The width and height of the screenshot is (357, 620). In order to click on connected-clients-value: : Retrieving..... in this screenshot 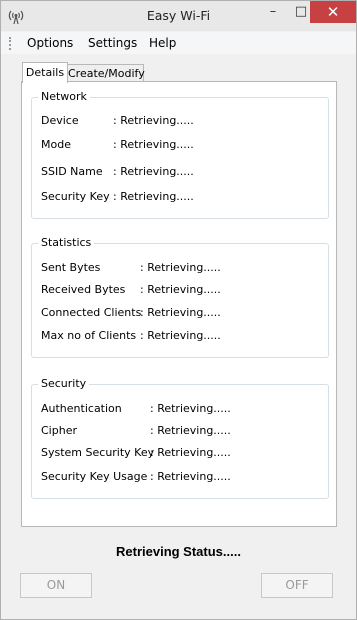, I will do `click(180, 312)`.